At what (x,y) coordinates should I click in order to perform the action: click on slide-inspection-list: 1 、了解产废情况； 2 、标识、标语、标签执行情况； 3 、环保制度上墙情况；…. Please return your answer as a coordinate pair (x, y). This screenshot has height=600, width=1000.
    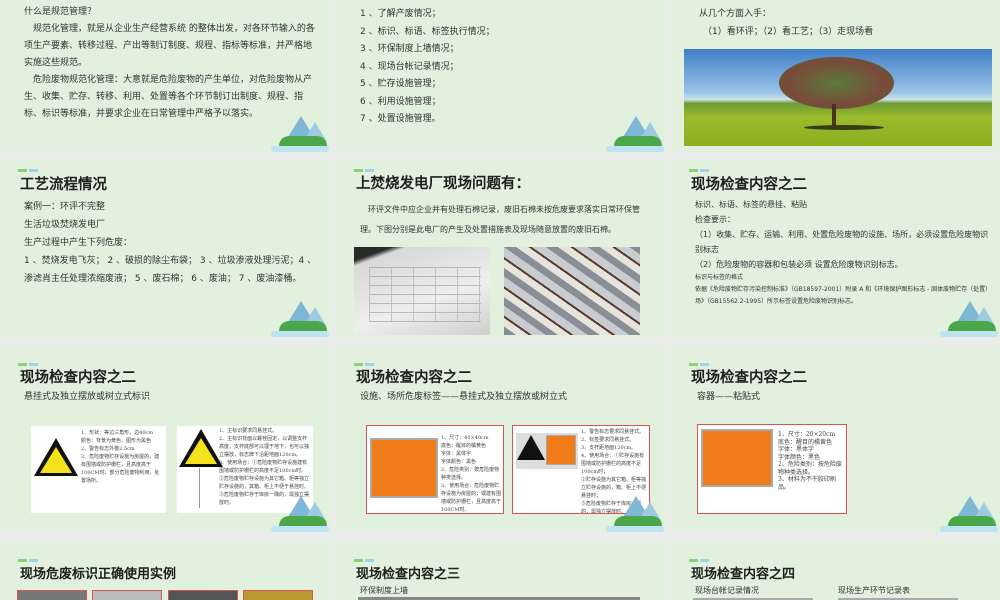
    Looking at the image, I should click on (501, 76).